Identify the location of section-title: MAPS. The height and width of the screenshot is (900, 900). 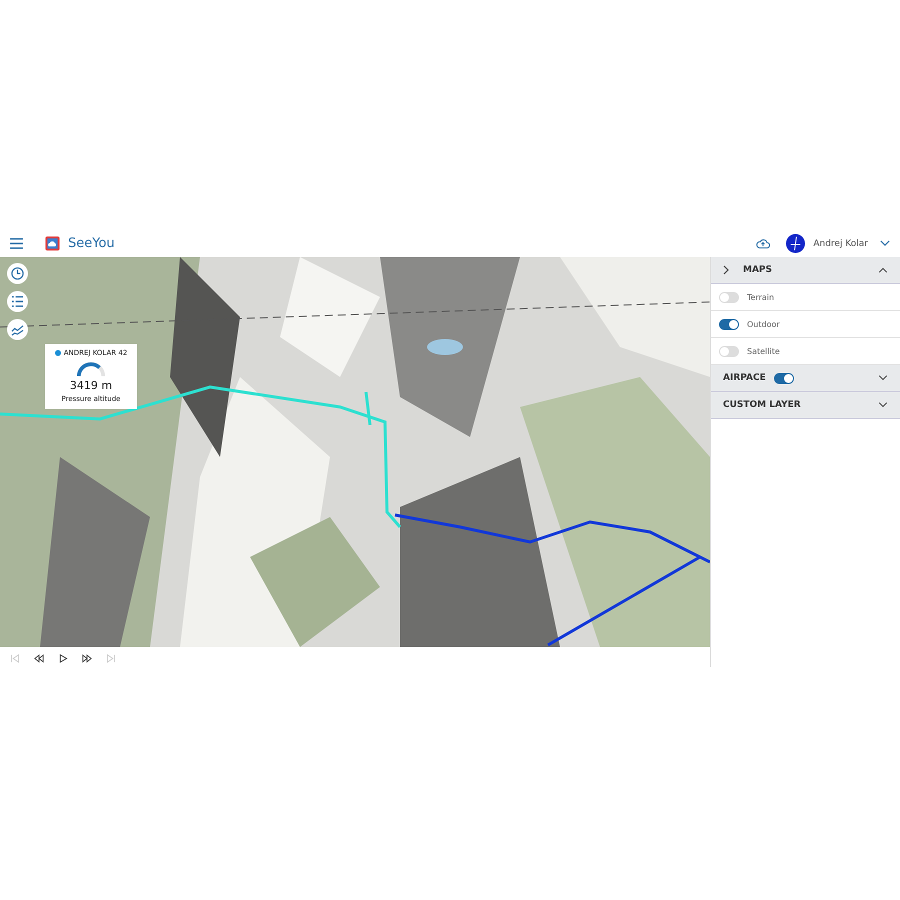
(757, 270).